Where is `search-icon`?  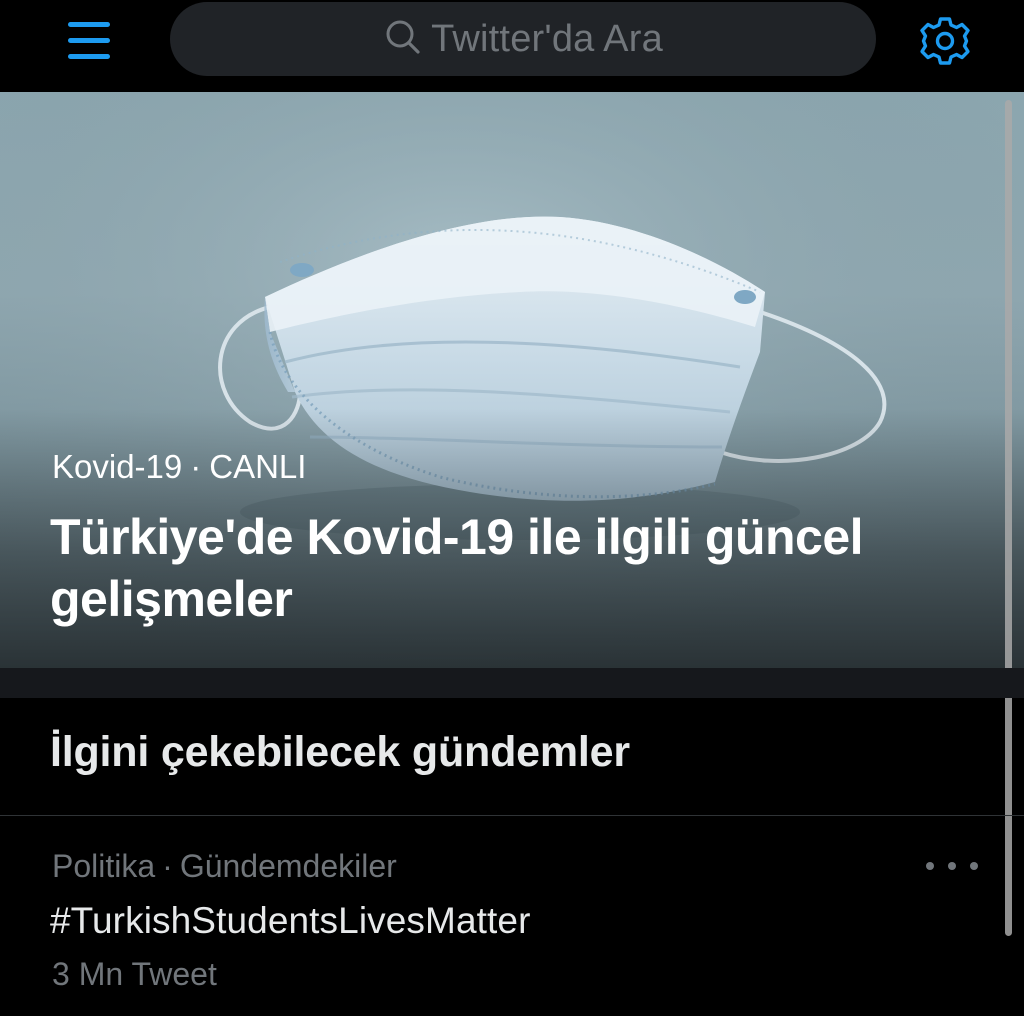
search-icon is located at coordinates (403, 37).